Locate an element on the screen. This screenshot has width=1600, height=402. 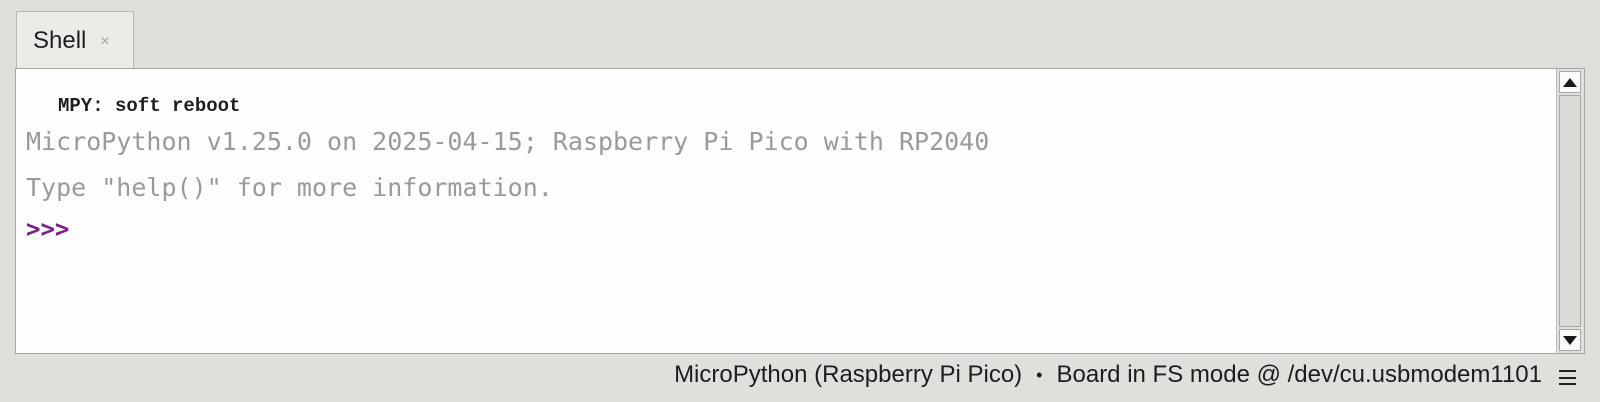
connection-status: Board in FS mode @ /dev/cu.usbmodem1101 is located at coordinates (1299, 374).